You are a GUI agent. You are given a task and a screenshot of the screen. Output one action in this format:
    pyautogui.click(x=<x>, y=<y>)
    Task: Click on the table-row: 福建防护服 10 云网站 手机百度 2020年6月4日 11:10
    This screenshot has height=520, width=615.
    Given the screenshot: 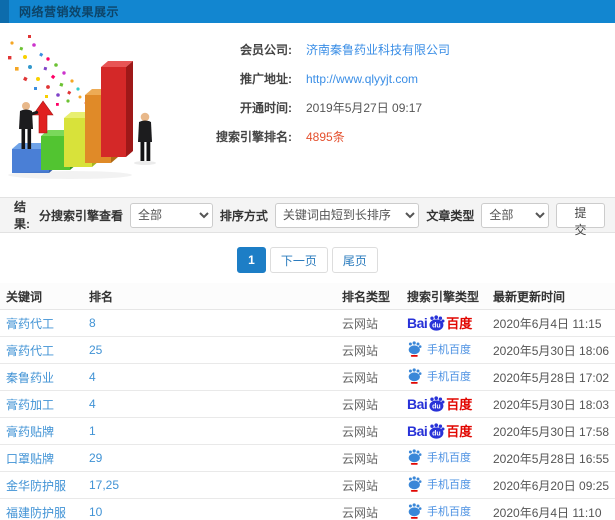 What is the action you would take?
    pyautogui.click(x=307, y=509)
    